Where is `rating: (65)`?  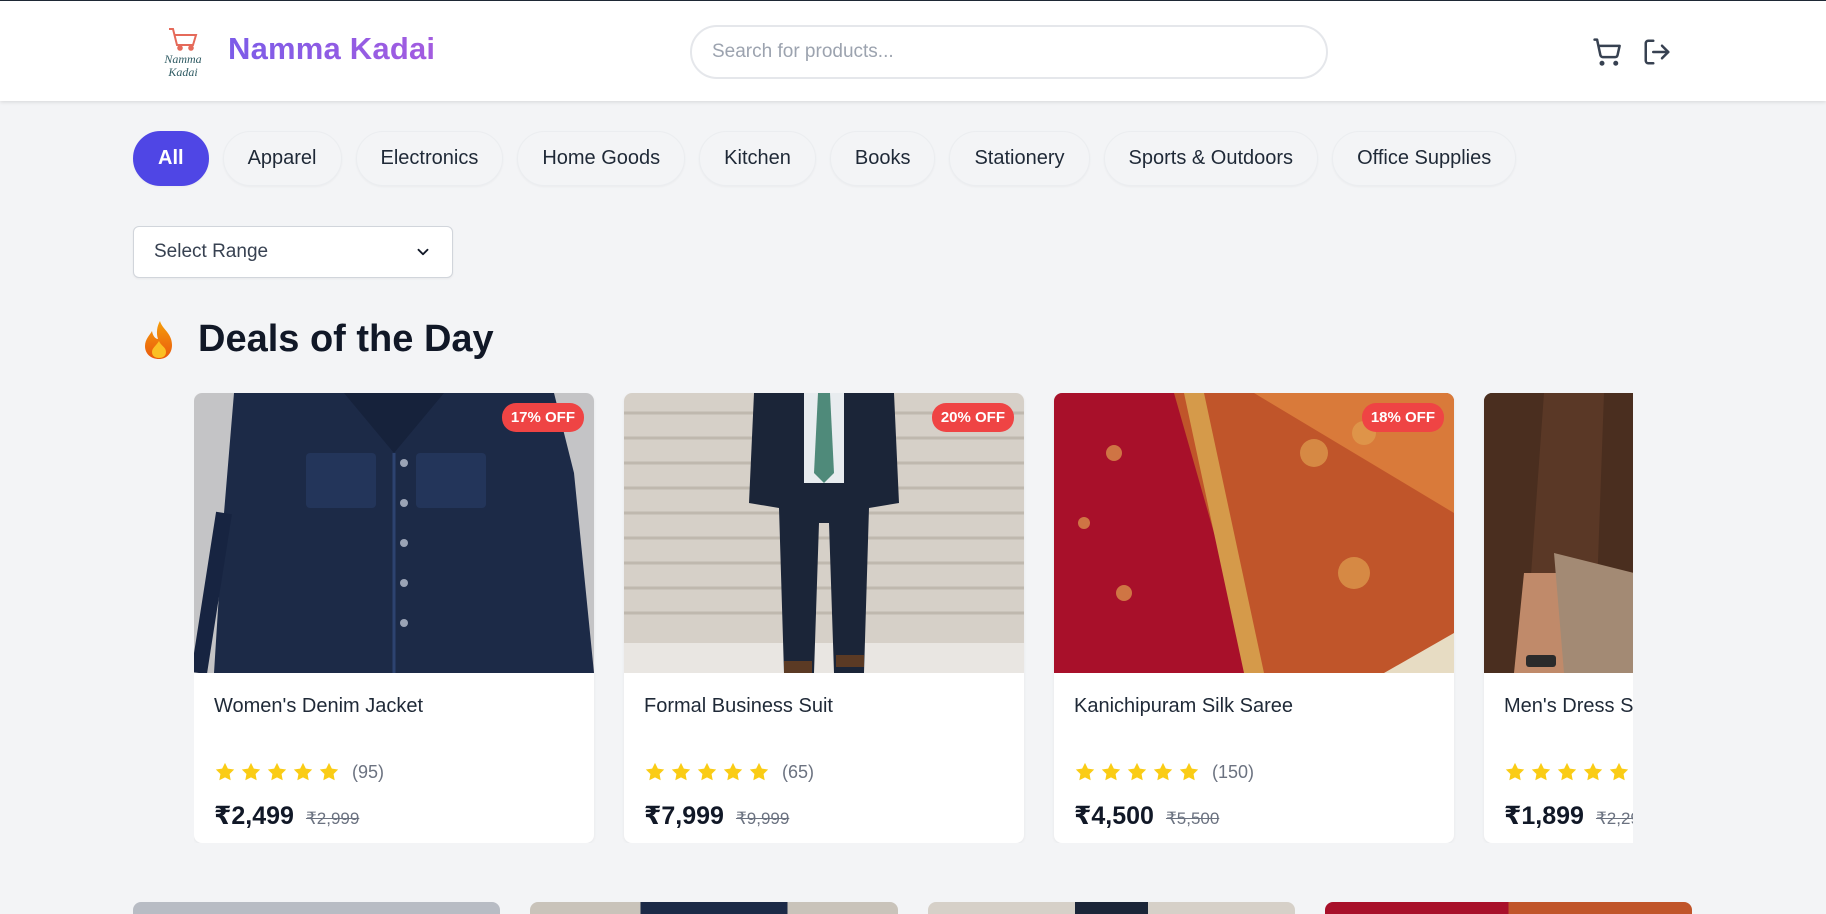
rating: (65) is located at coordinates (824, 772).